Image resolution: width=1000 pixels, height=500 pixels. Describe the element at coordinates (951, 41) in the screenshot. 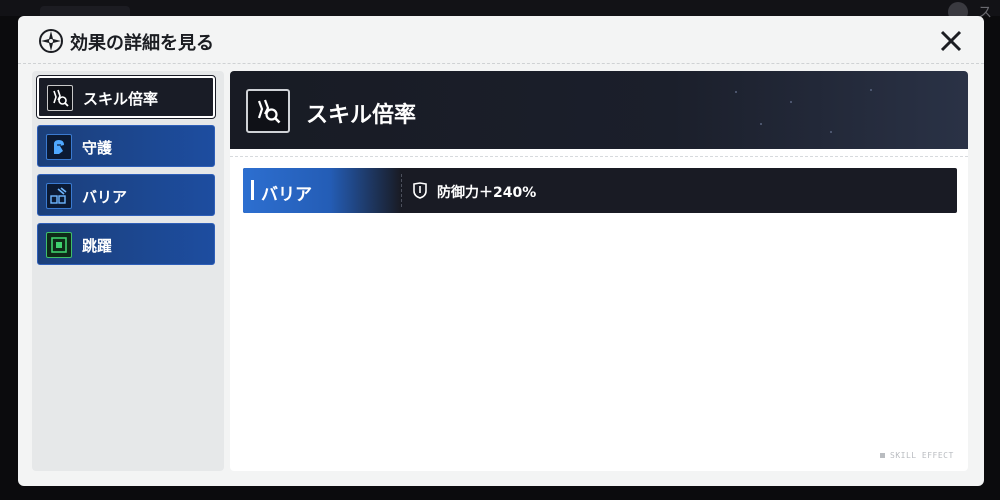

I see `close-icon` at that location.